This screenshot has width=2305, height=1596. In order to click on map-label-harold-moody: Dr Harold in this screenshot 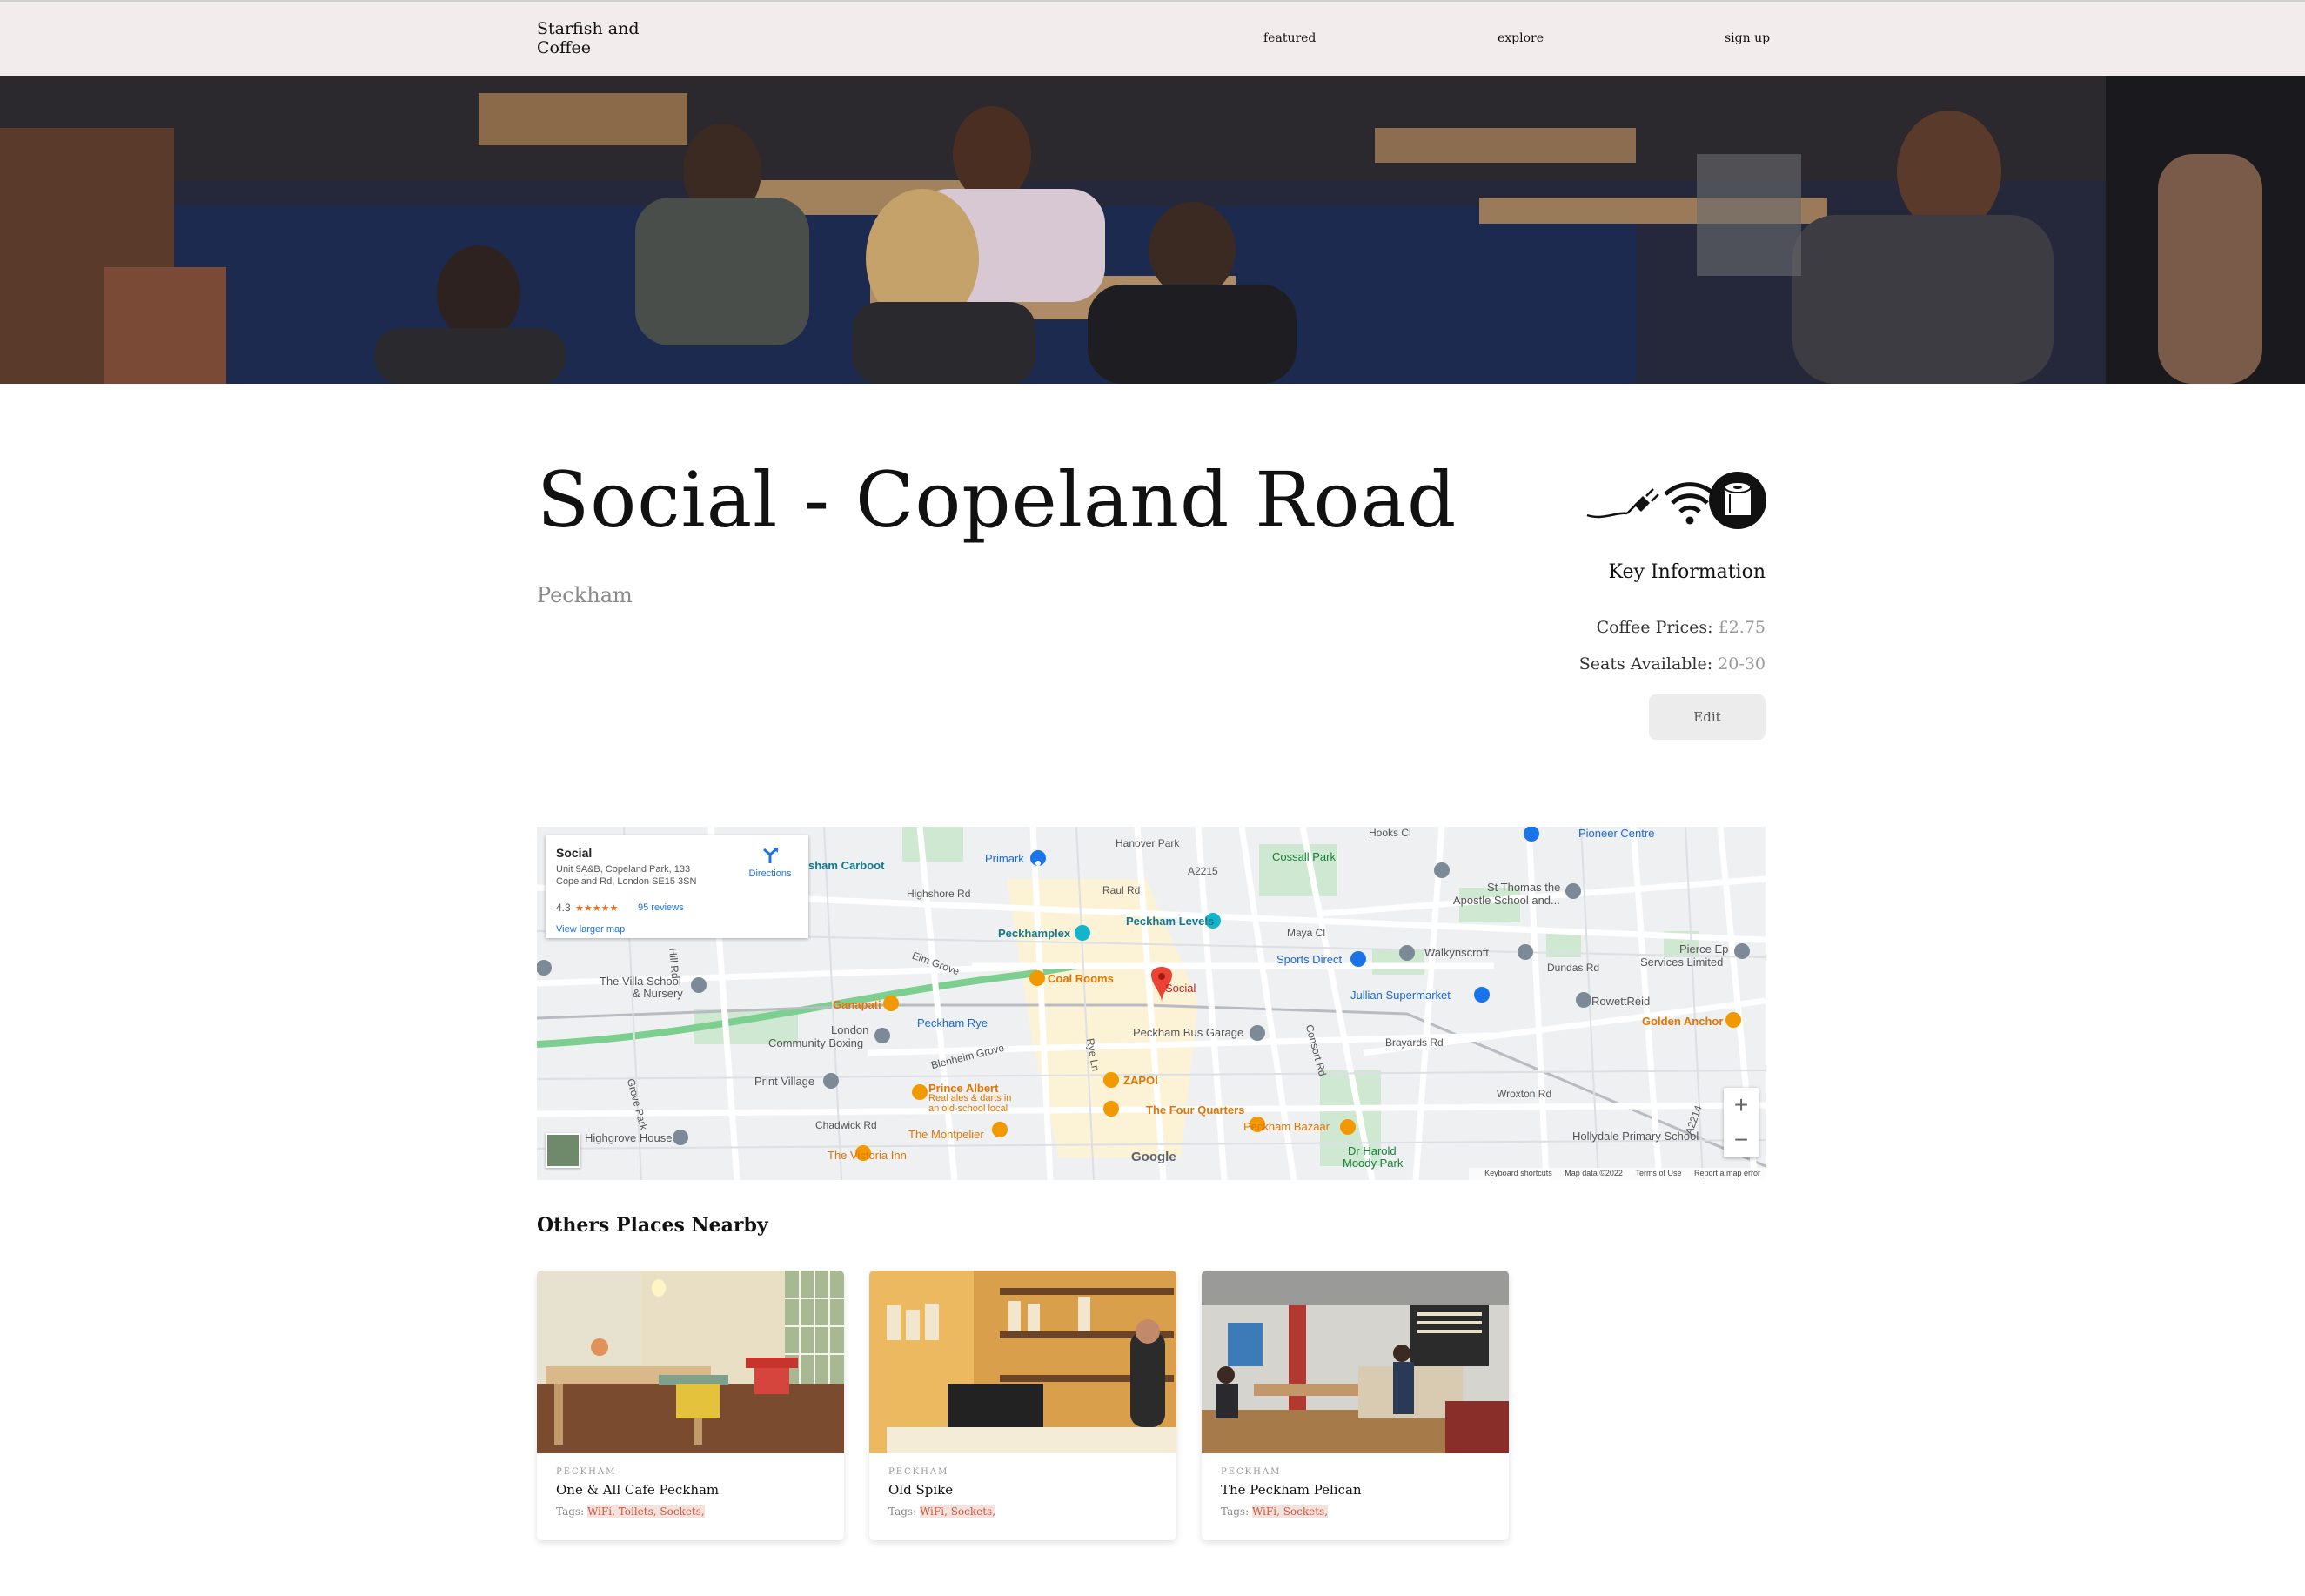, I will do `click(1372, 1150)`.